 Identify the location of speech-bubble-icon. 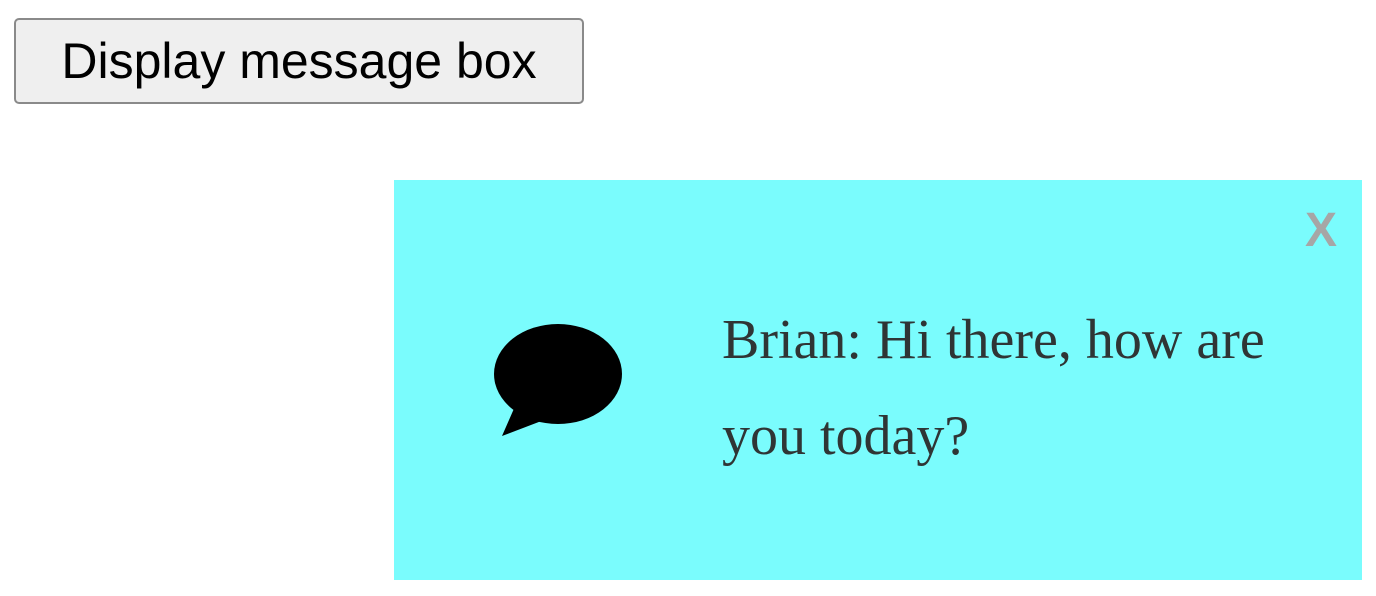
(558, 380).